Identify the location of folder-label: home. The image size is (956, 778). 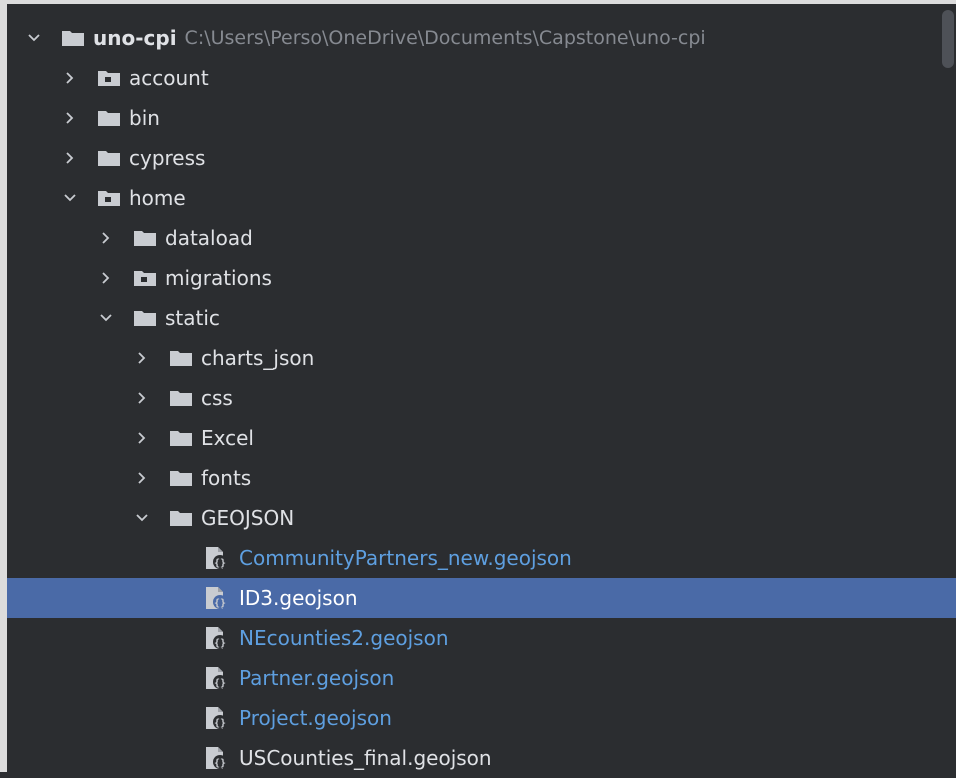
(157, 198).